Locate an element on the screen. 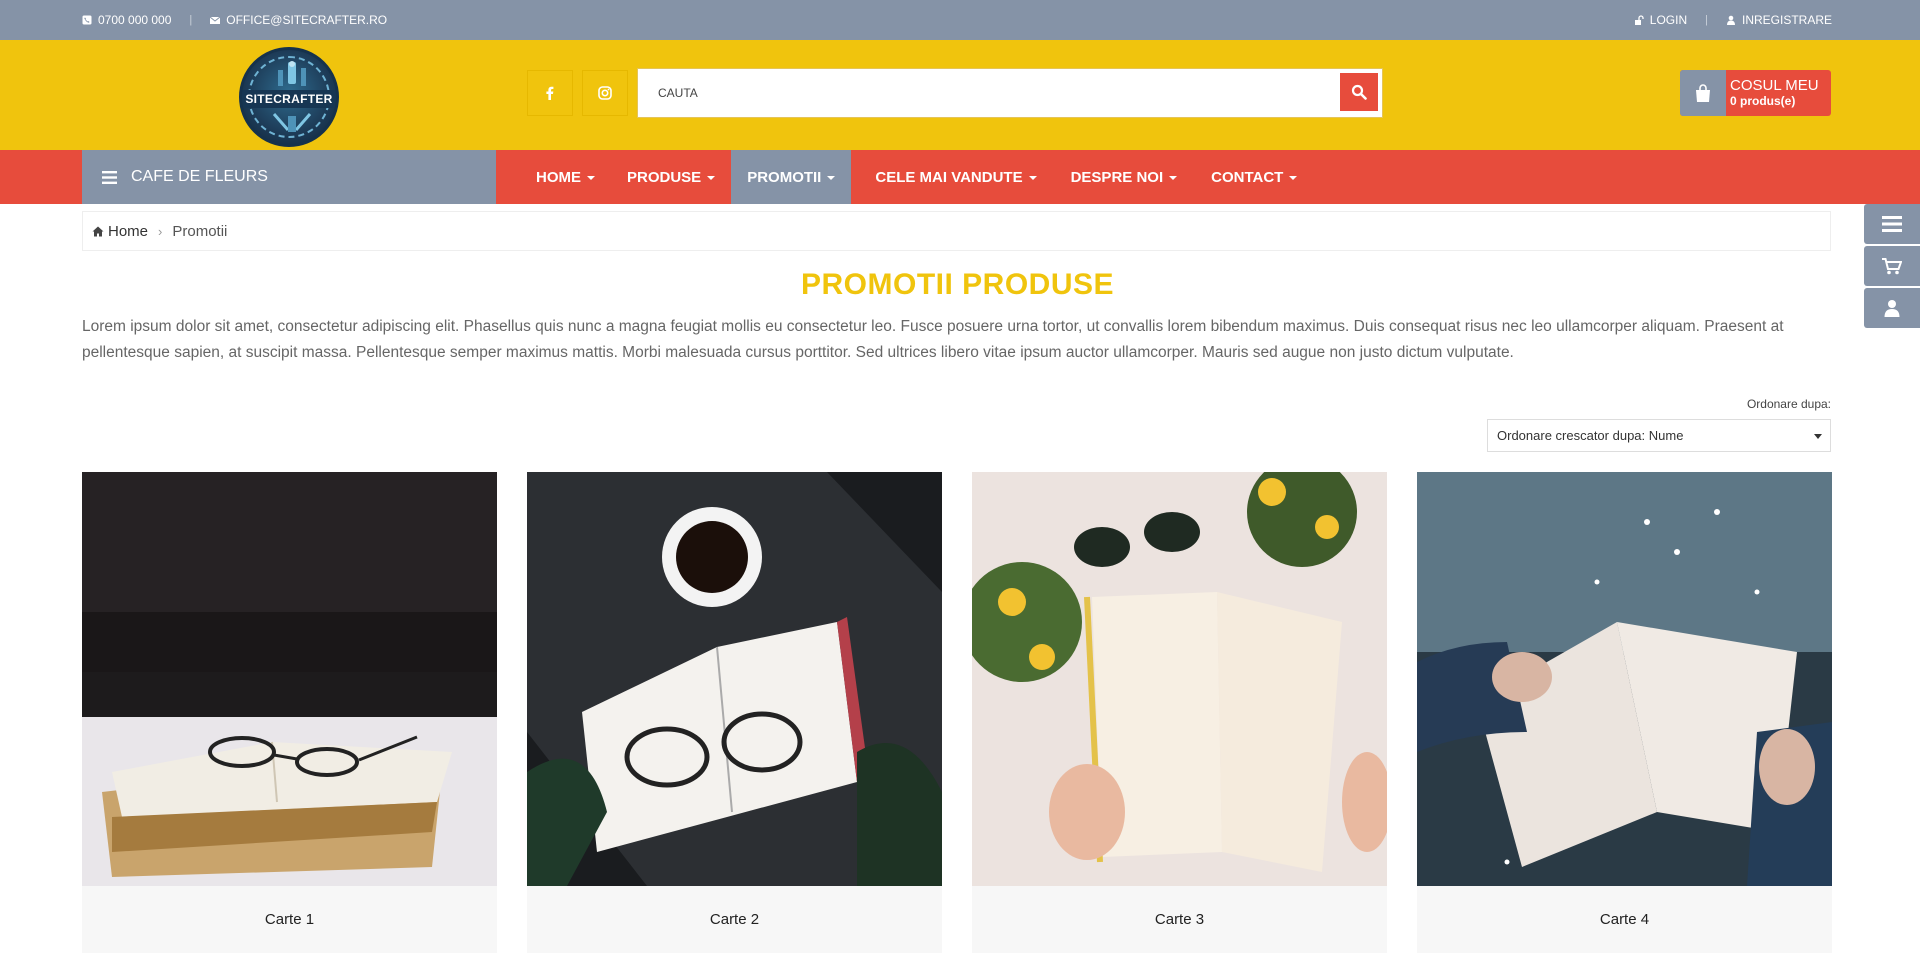  page-title: PROMOTII PRODUSE is located at coordinates (957, 284).